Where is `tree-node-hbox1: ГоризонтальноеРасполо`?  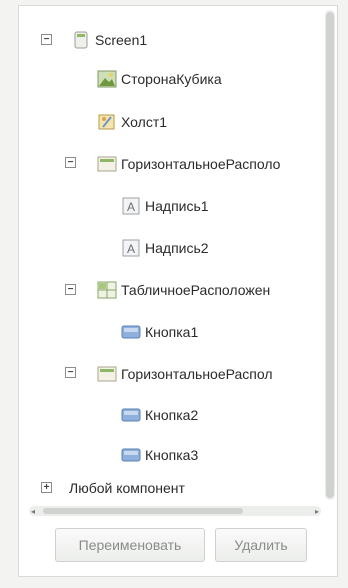 tree-node-hbox1: ГоризонтальноеРасполо is located at coordinates (188, 164).